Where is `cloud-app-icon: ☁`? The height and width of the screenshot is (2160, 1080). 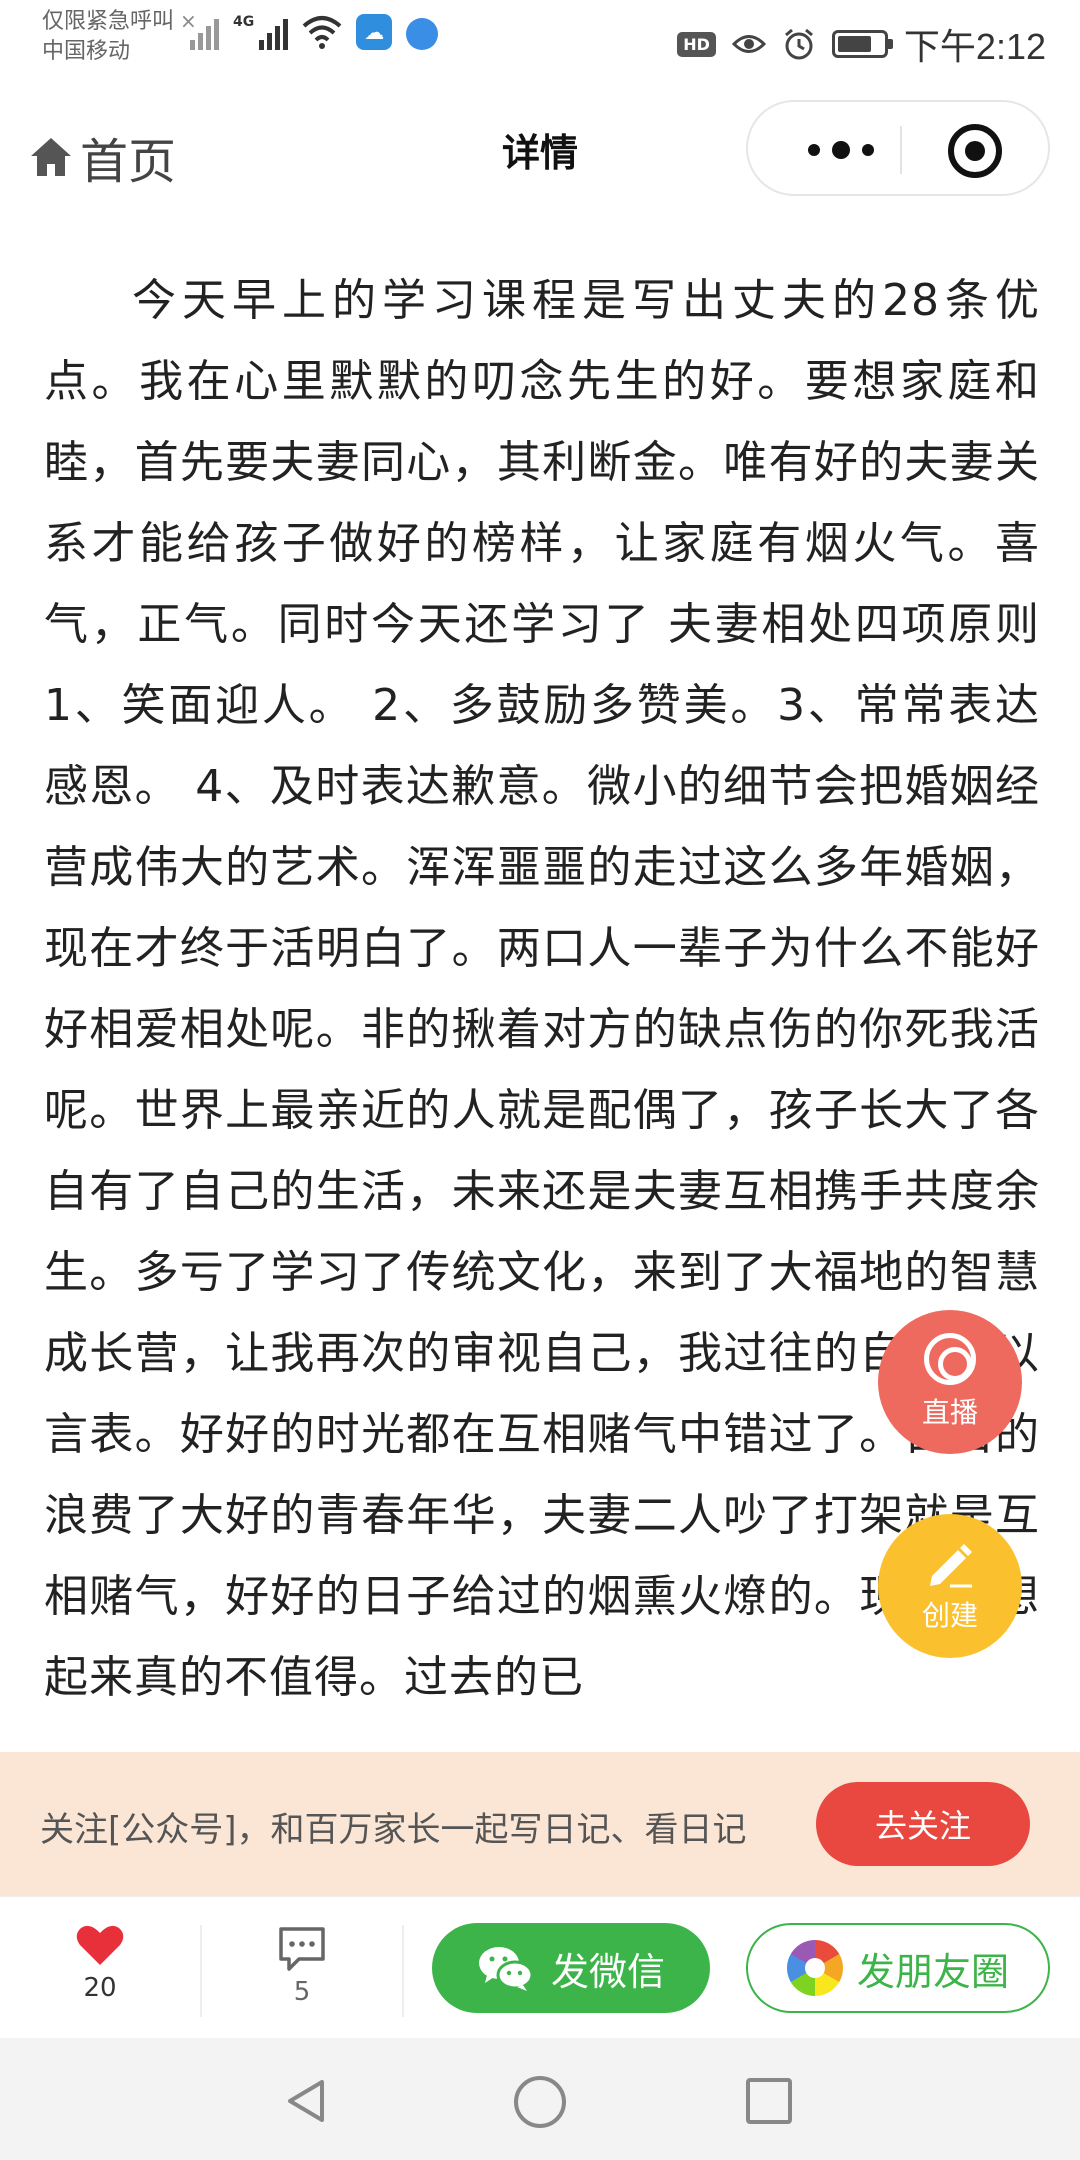 cloud-app-icon: ☁ is located at coordinates (374, 32).